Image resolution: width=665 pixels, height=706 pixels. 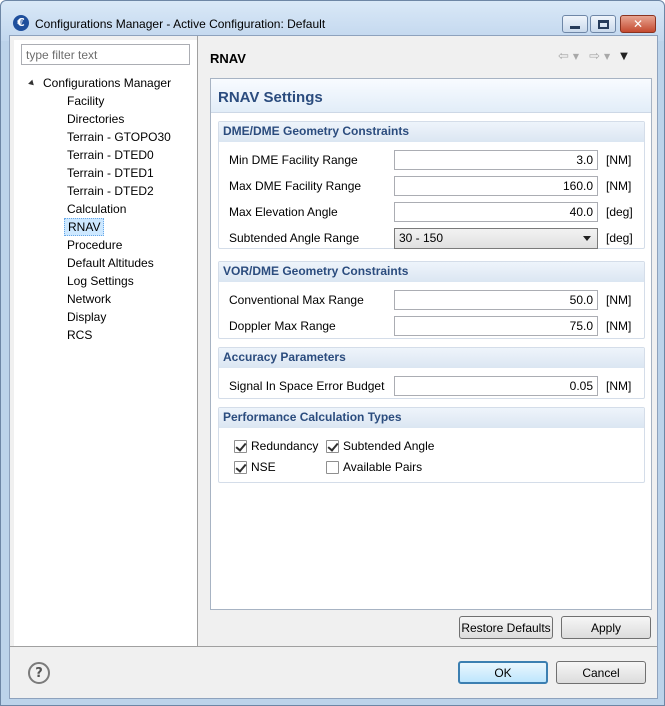 What do you see at coordinates (240, 446) in the screenshot?
I see `redundancy-check-icon` at bounding box center [240, 446].